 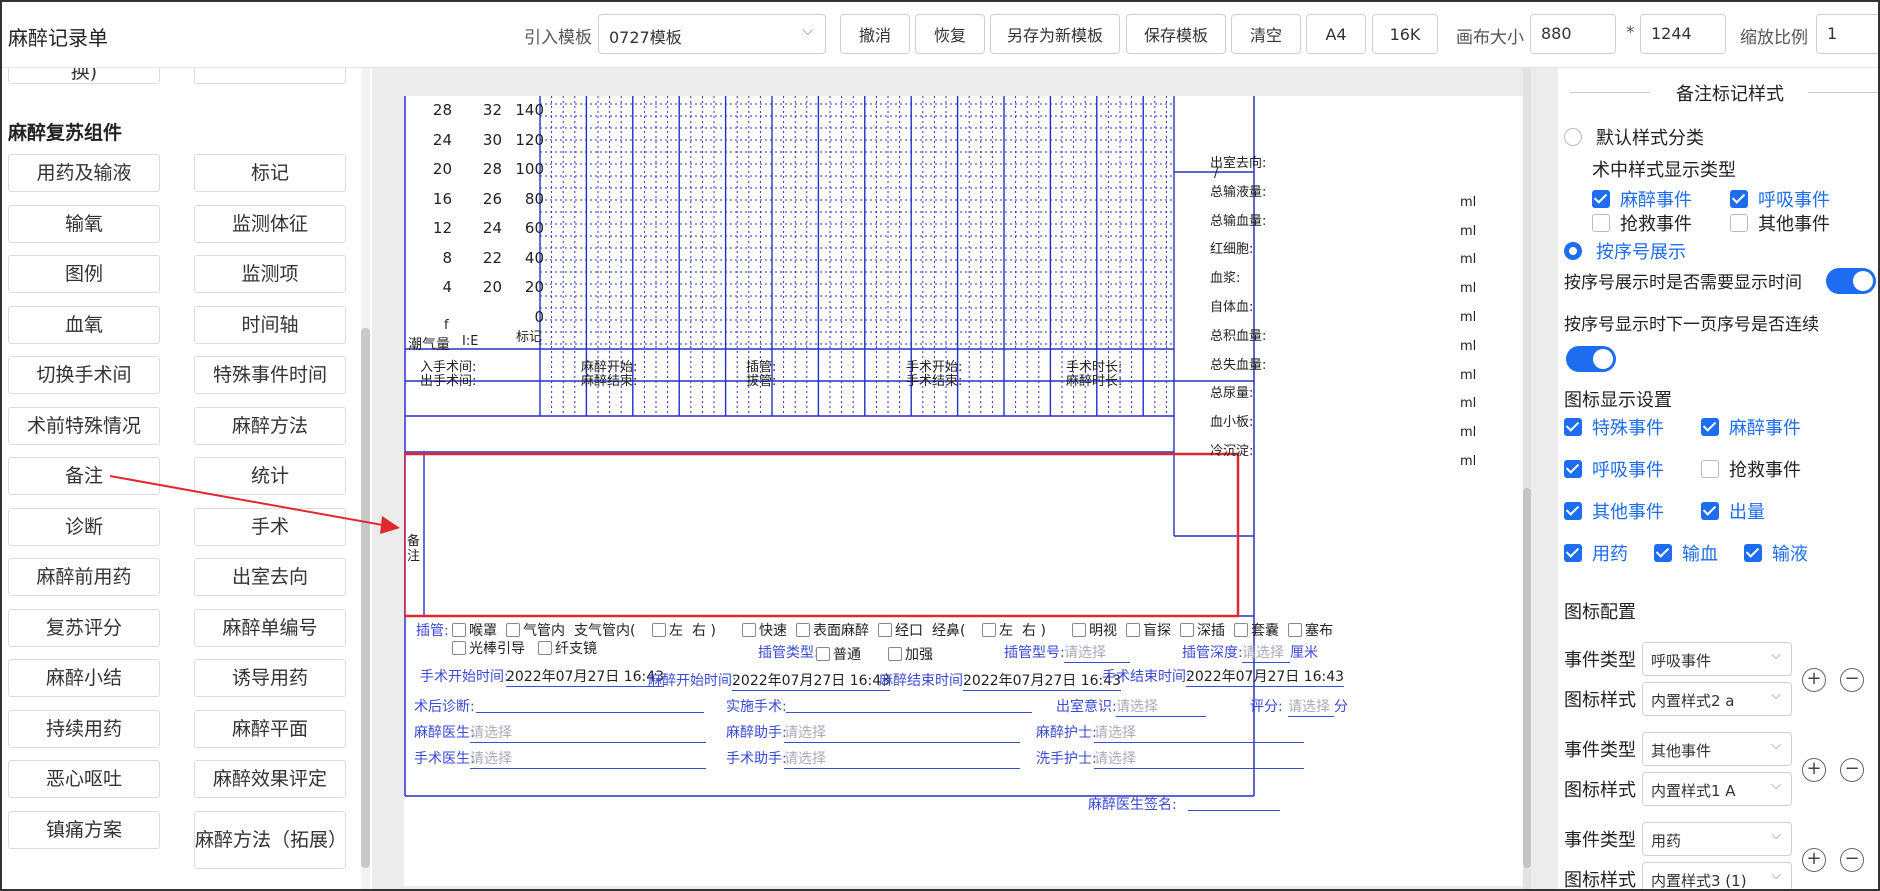 I want to click on postop-diagnosis-field, so click(x=590, y=712).